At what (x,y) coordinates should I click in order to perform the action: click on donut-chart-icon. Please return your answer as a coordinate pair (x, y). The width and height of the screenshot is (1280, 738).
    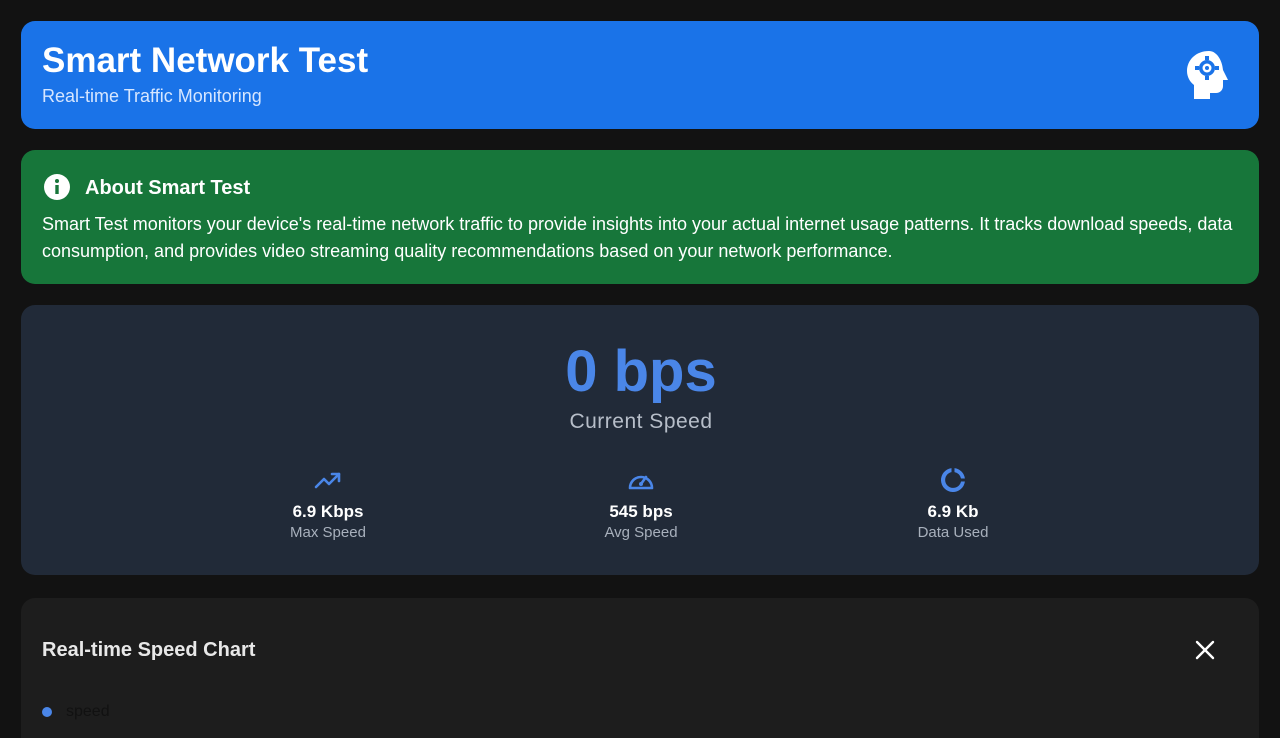
    Looking at the image, I should click on (952, 480).